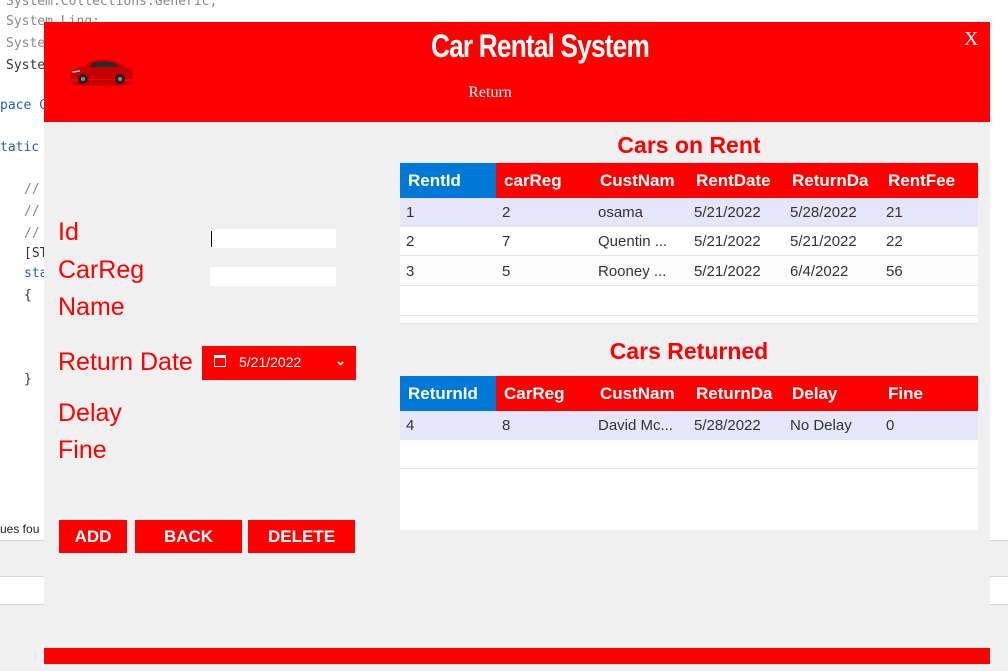 The width and height of the screenshot is (1008, 671). What do you see at coordinates (273, 276) in the screenshot?
I see `carreg-input` at bounding box center [273, 276].